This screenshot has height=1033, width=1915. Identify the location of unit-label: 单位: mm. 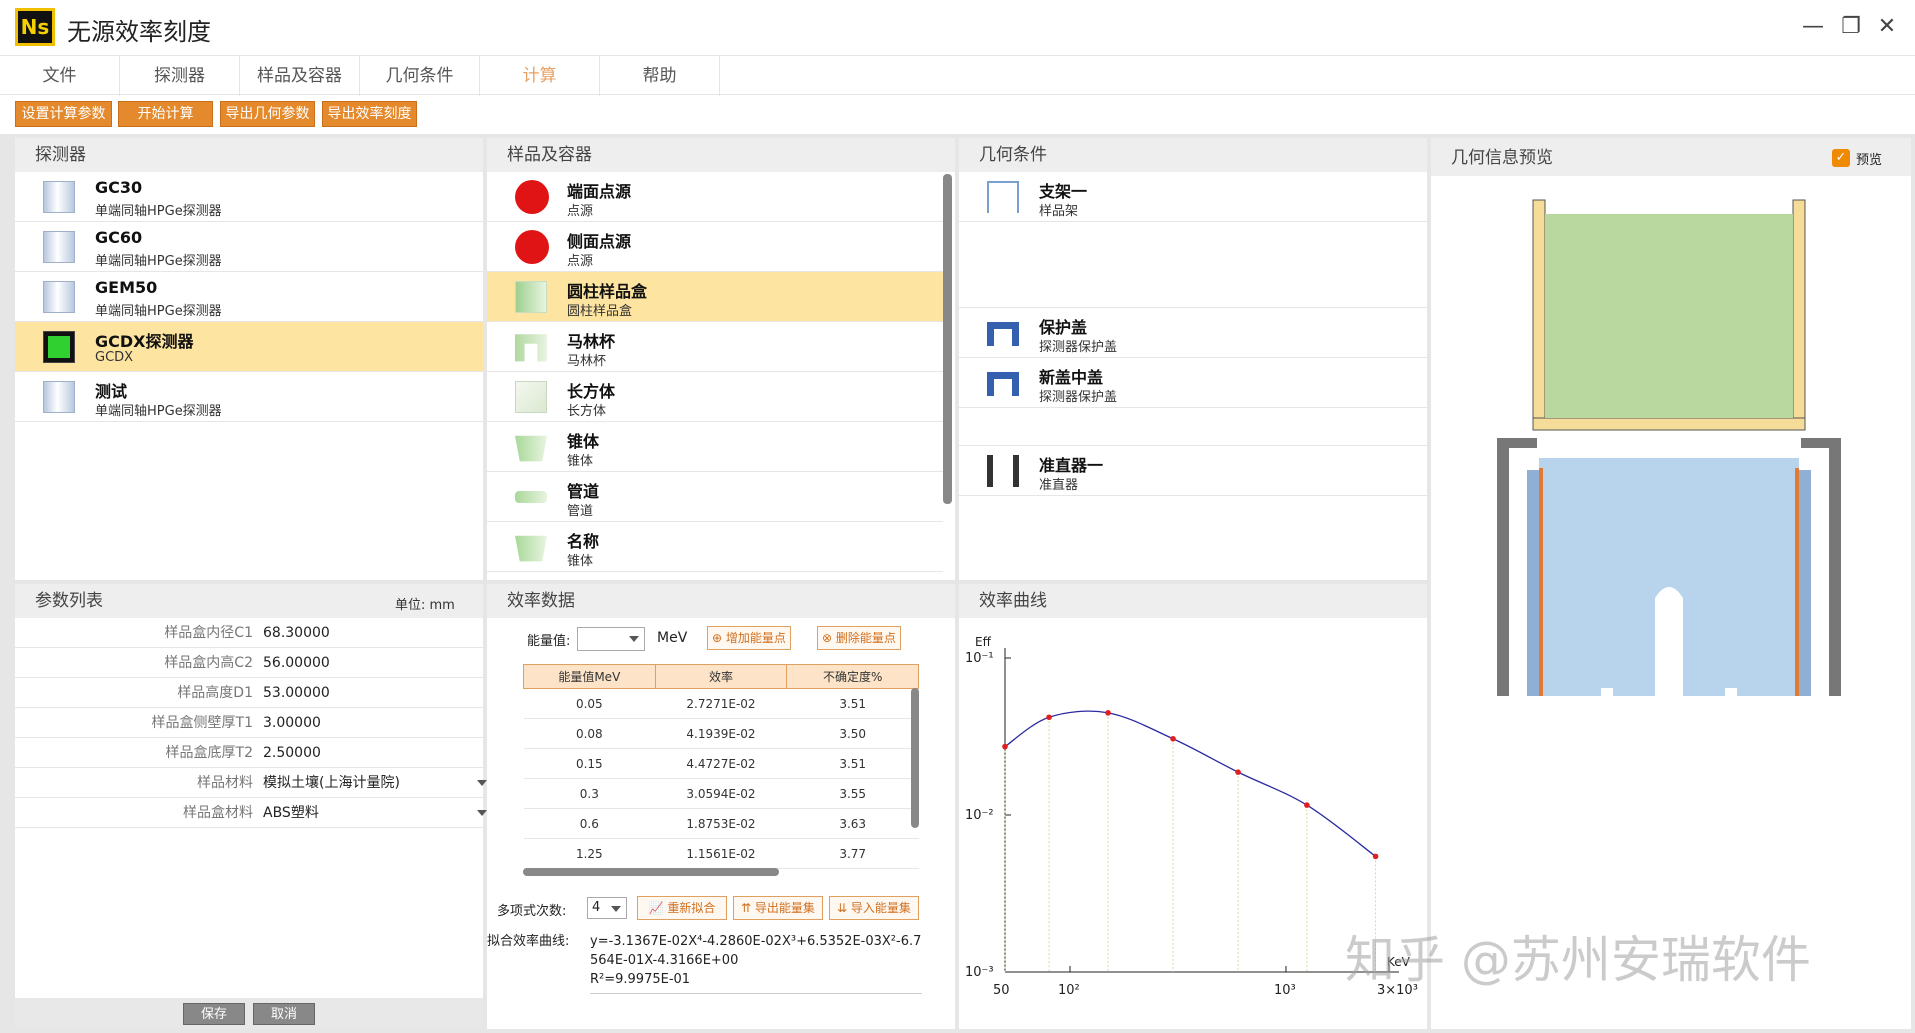
(425, 605).